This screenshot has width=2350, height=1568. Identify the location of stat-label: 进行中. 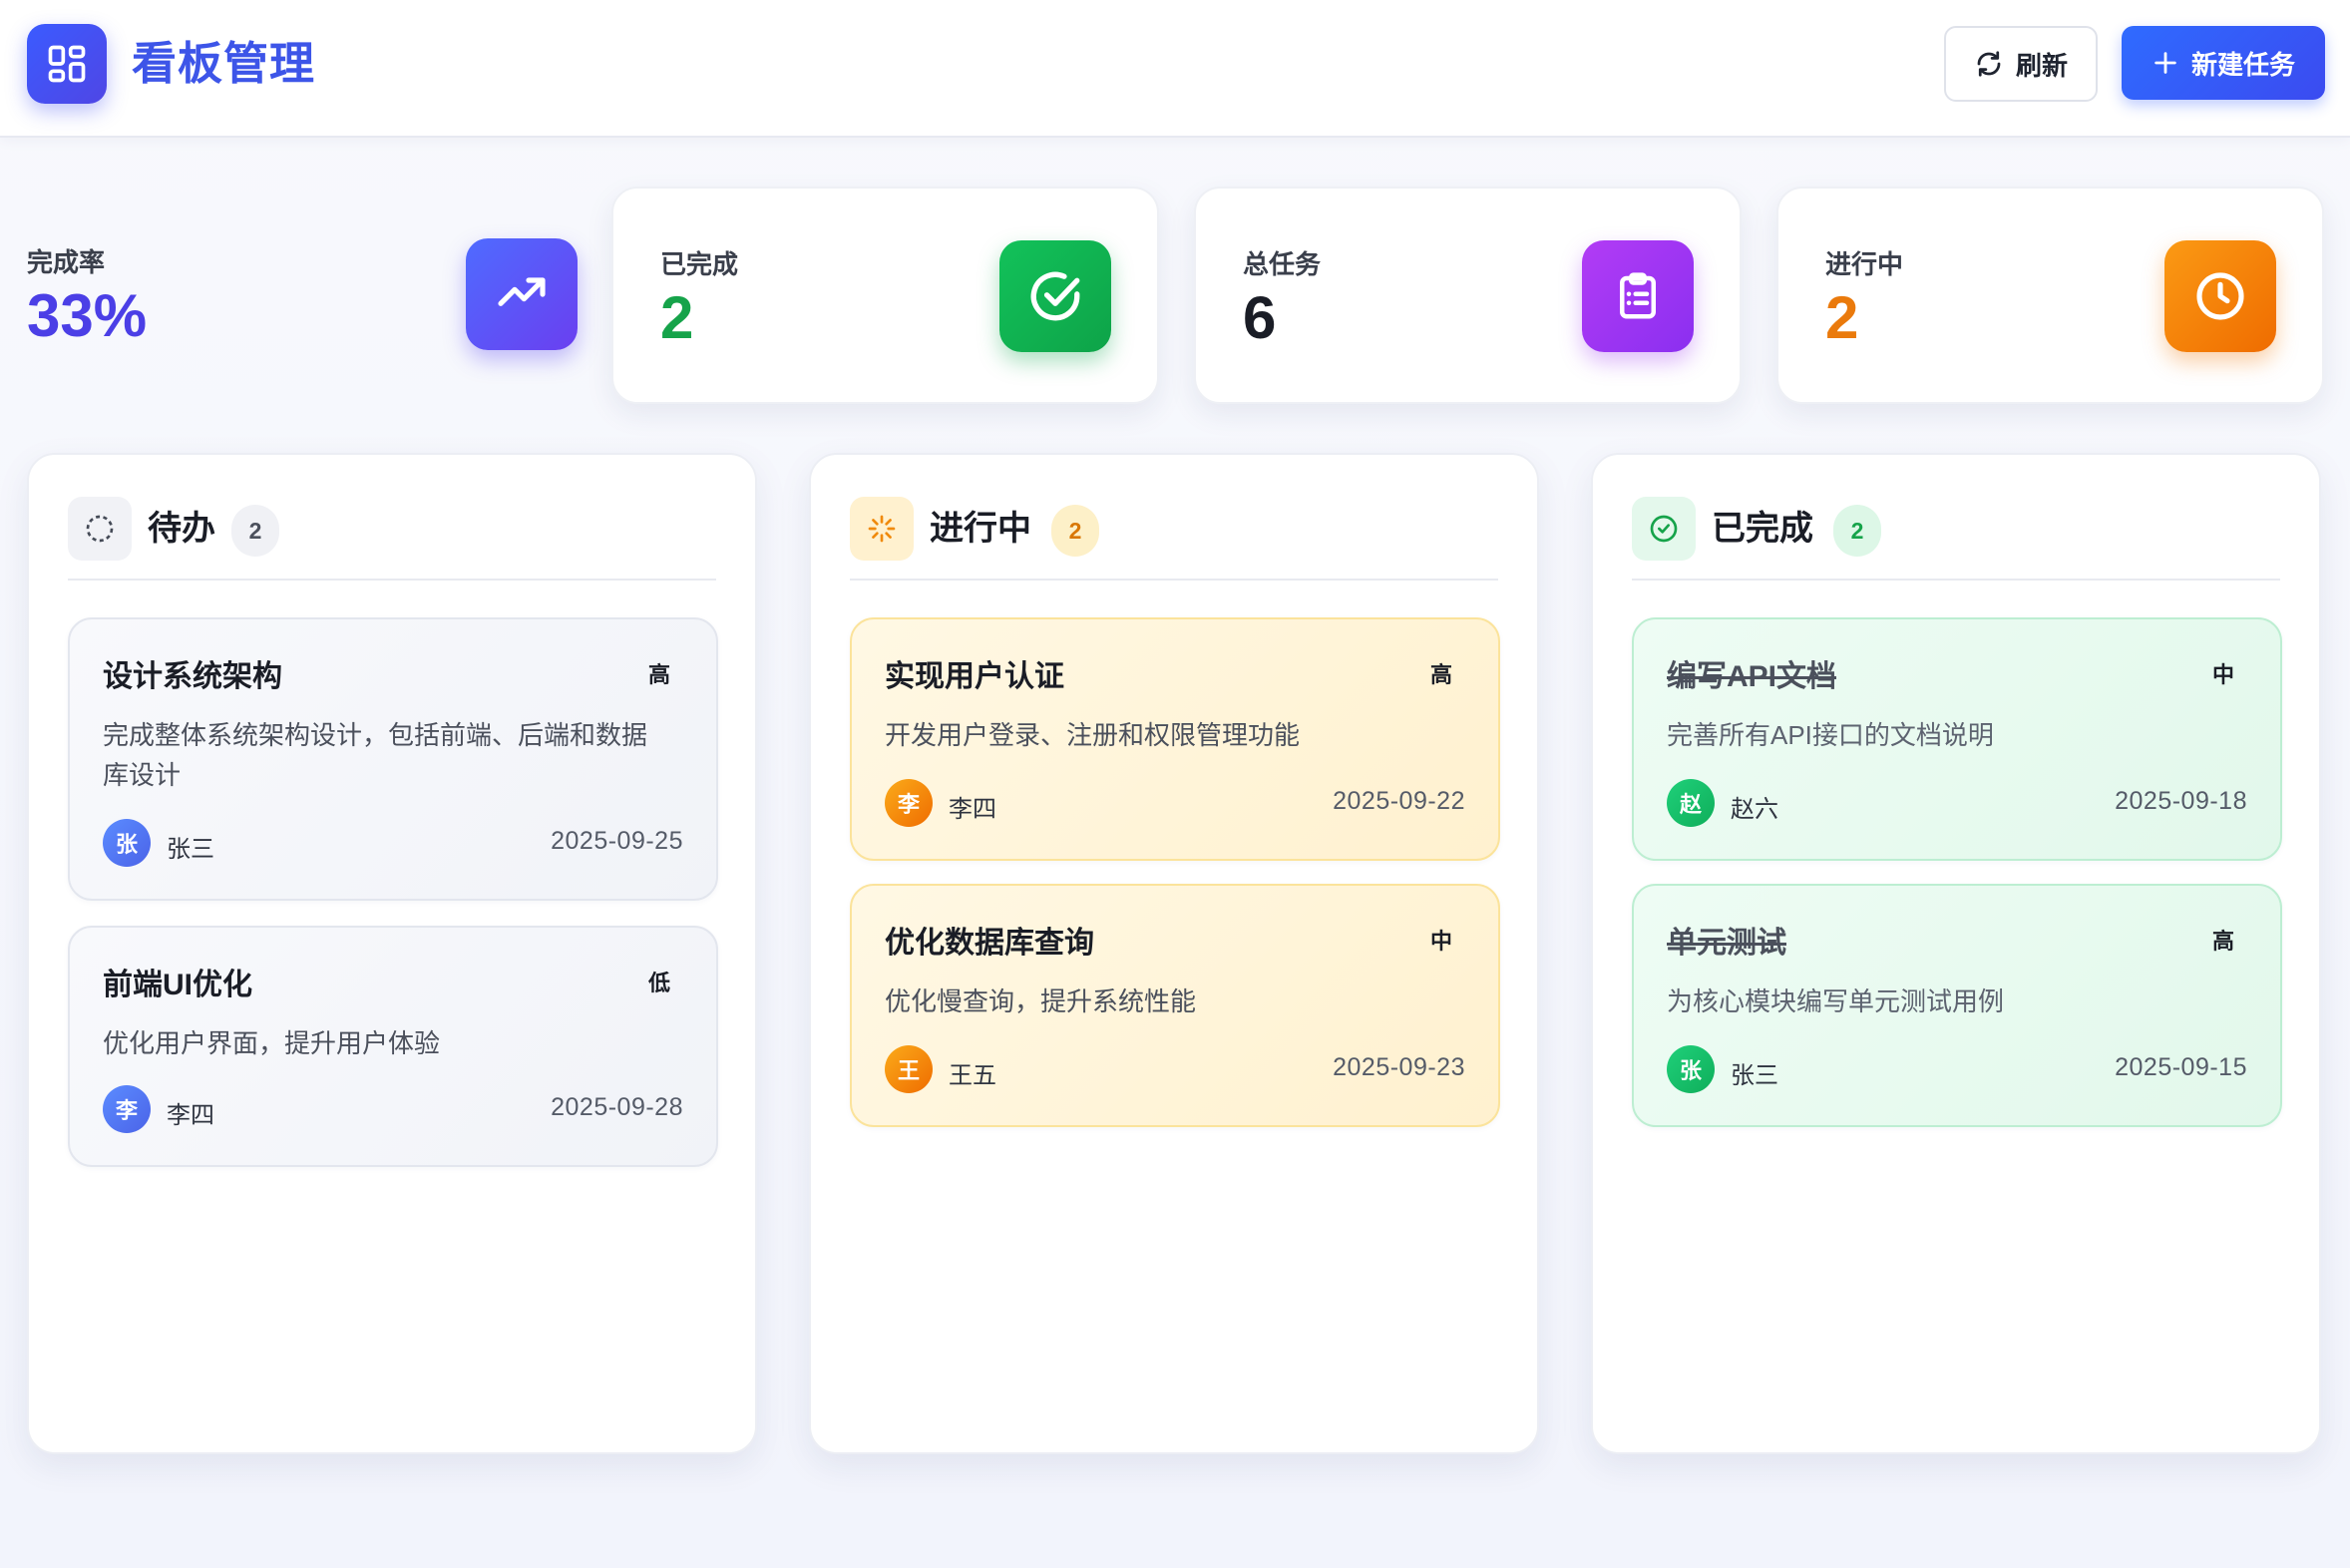
(1865, 264).